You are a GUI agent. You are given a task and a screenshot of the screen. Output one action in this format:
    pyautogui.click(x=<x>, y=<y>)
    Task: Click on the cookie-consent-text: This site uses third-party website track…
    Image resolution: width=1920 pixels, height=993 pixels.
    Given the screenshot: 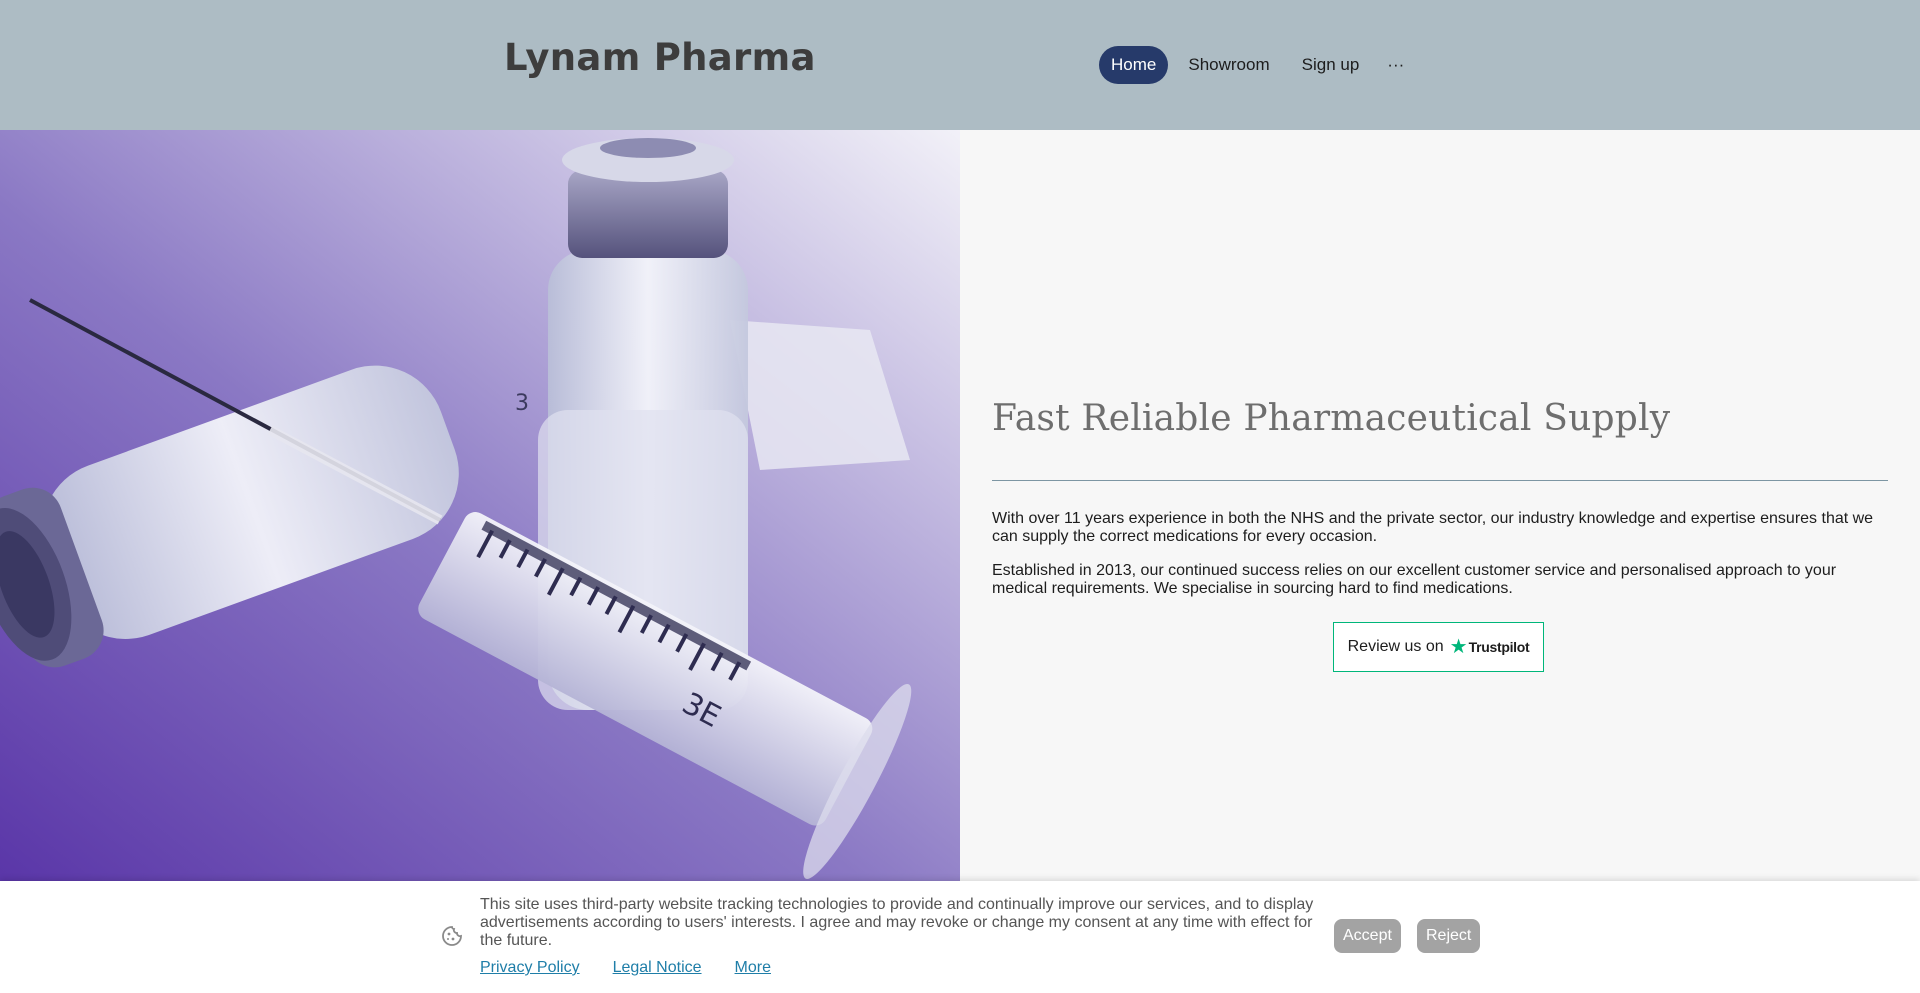 What is the action you would take?
    pyautogui.click(x=897, y=922)
    